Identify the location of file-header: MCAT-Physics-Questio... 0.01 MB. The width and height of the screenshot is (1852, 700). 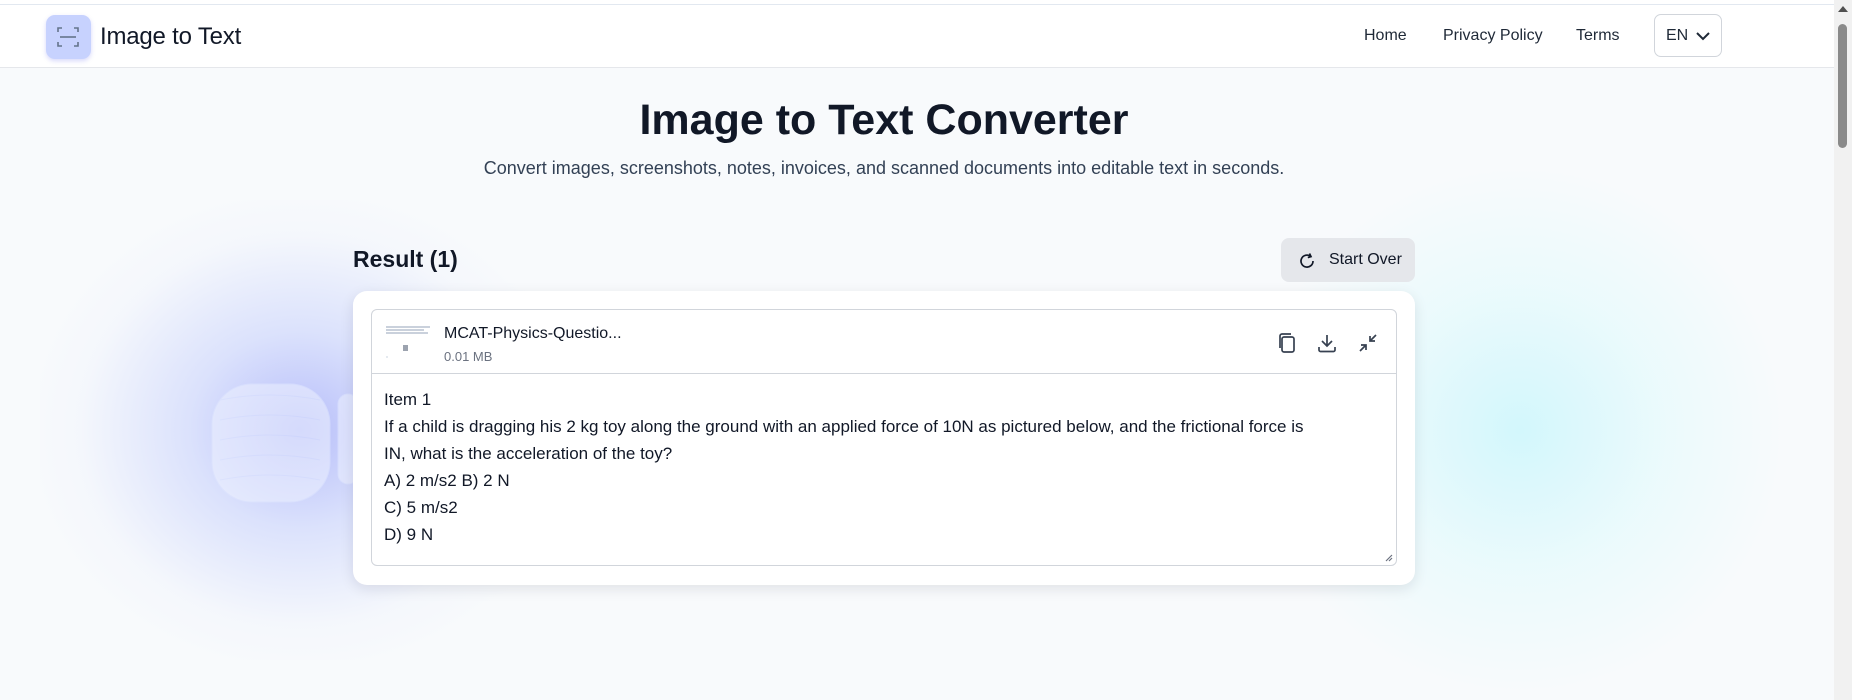
(884, 342).